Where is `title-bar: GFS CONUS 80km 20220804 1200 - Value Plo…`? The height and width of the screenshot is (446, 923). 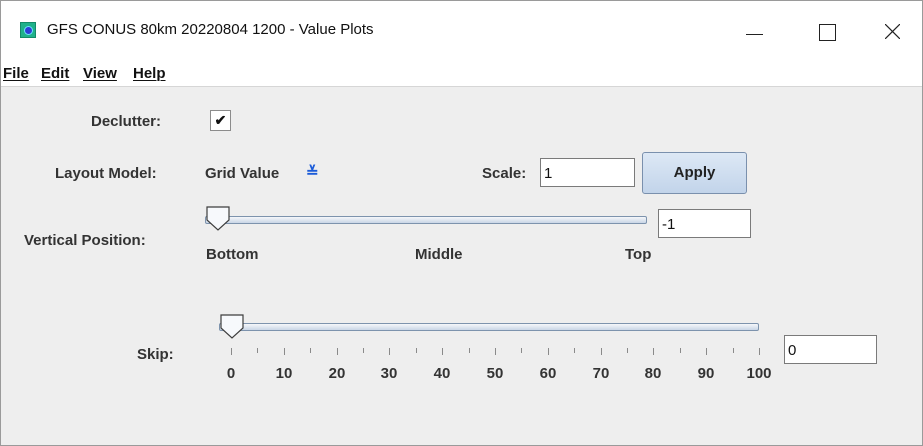
title-bar: GFS CONUS 80km 20220804 1200 - Value Plo… is located at coordinates (461, 29).